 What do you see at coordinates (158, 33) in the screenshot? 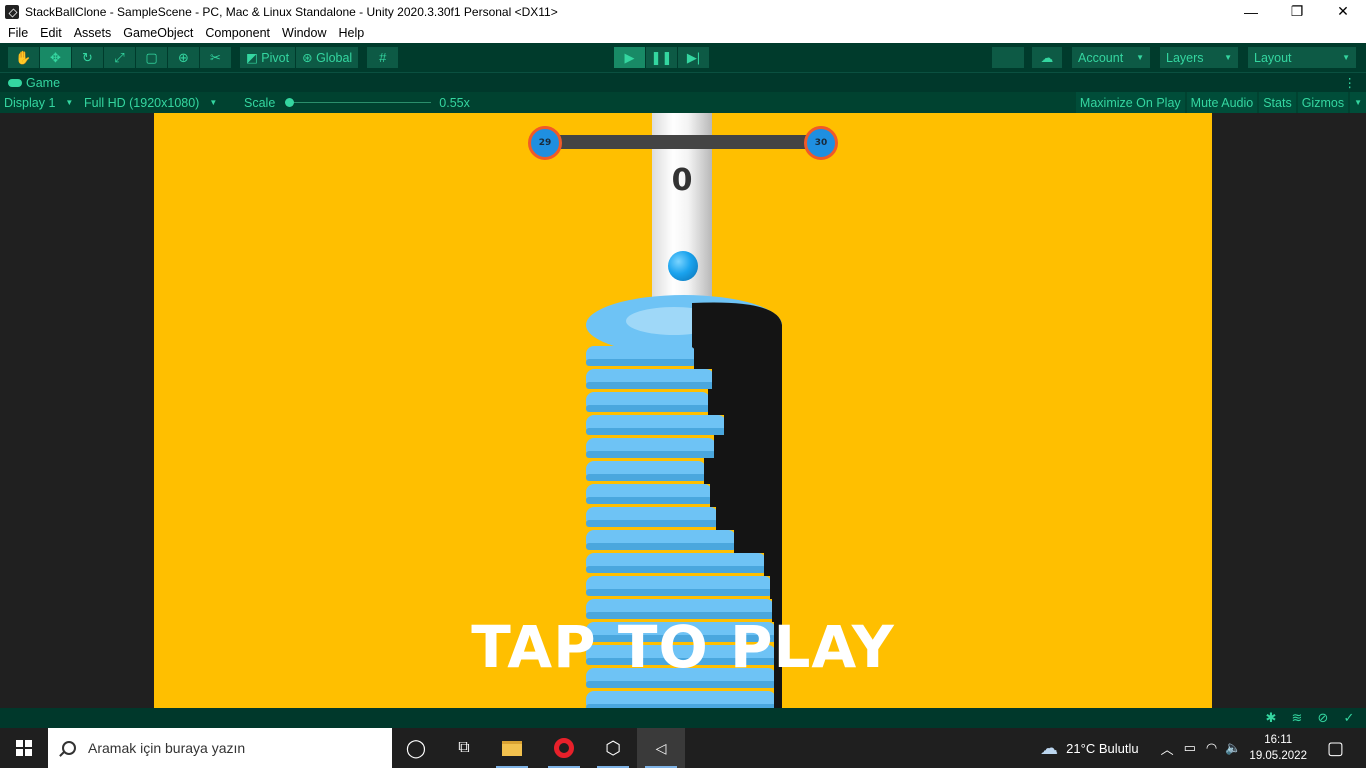
I see `menu-gameobject: GameObject` at bounding box center [158, 33].